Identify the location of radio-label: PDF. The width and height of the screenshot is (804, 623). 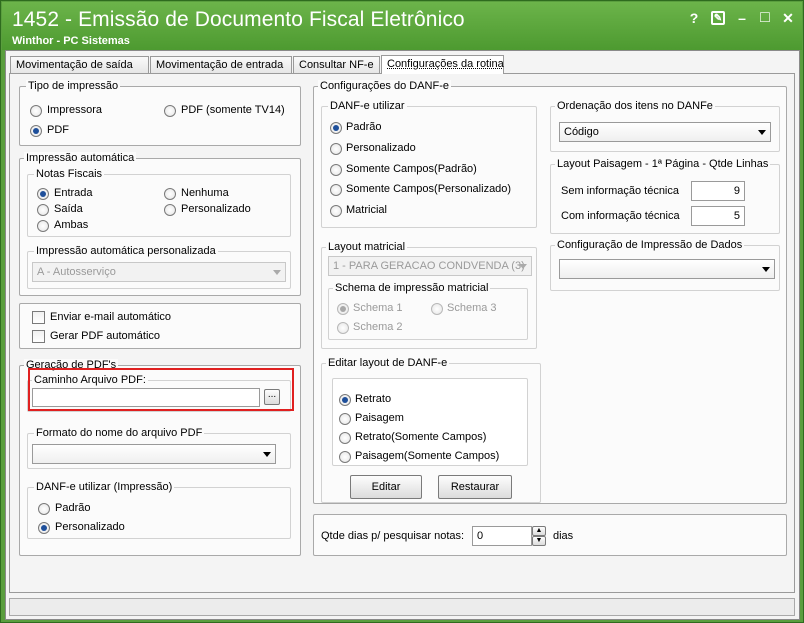
(58, 130).